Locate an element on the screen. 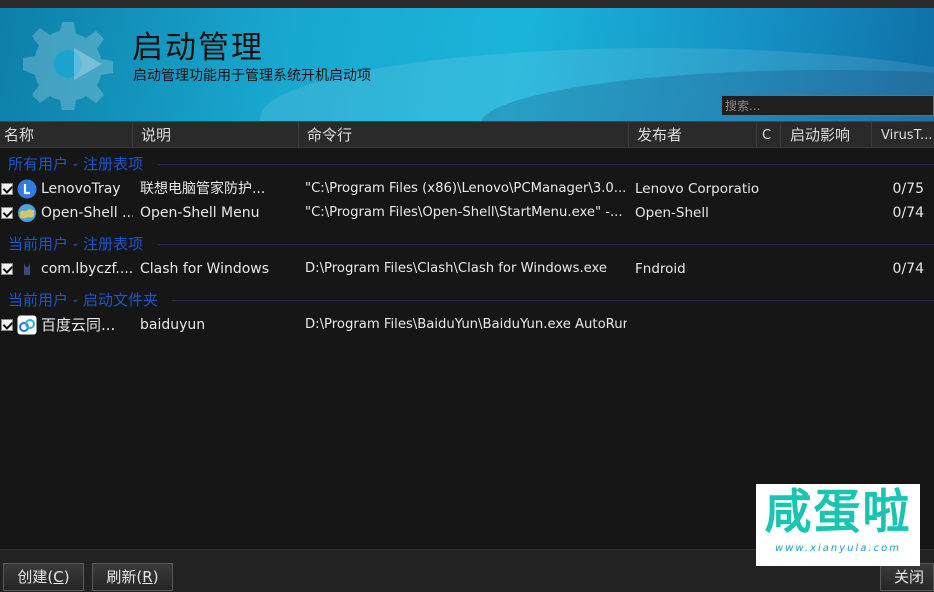  refresh-button: 刷新(R) is located at coordinates (132, 577).